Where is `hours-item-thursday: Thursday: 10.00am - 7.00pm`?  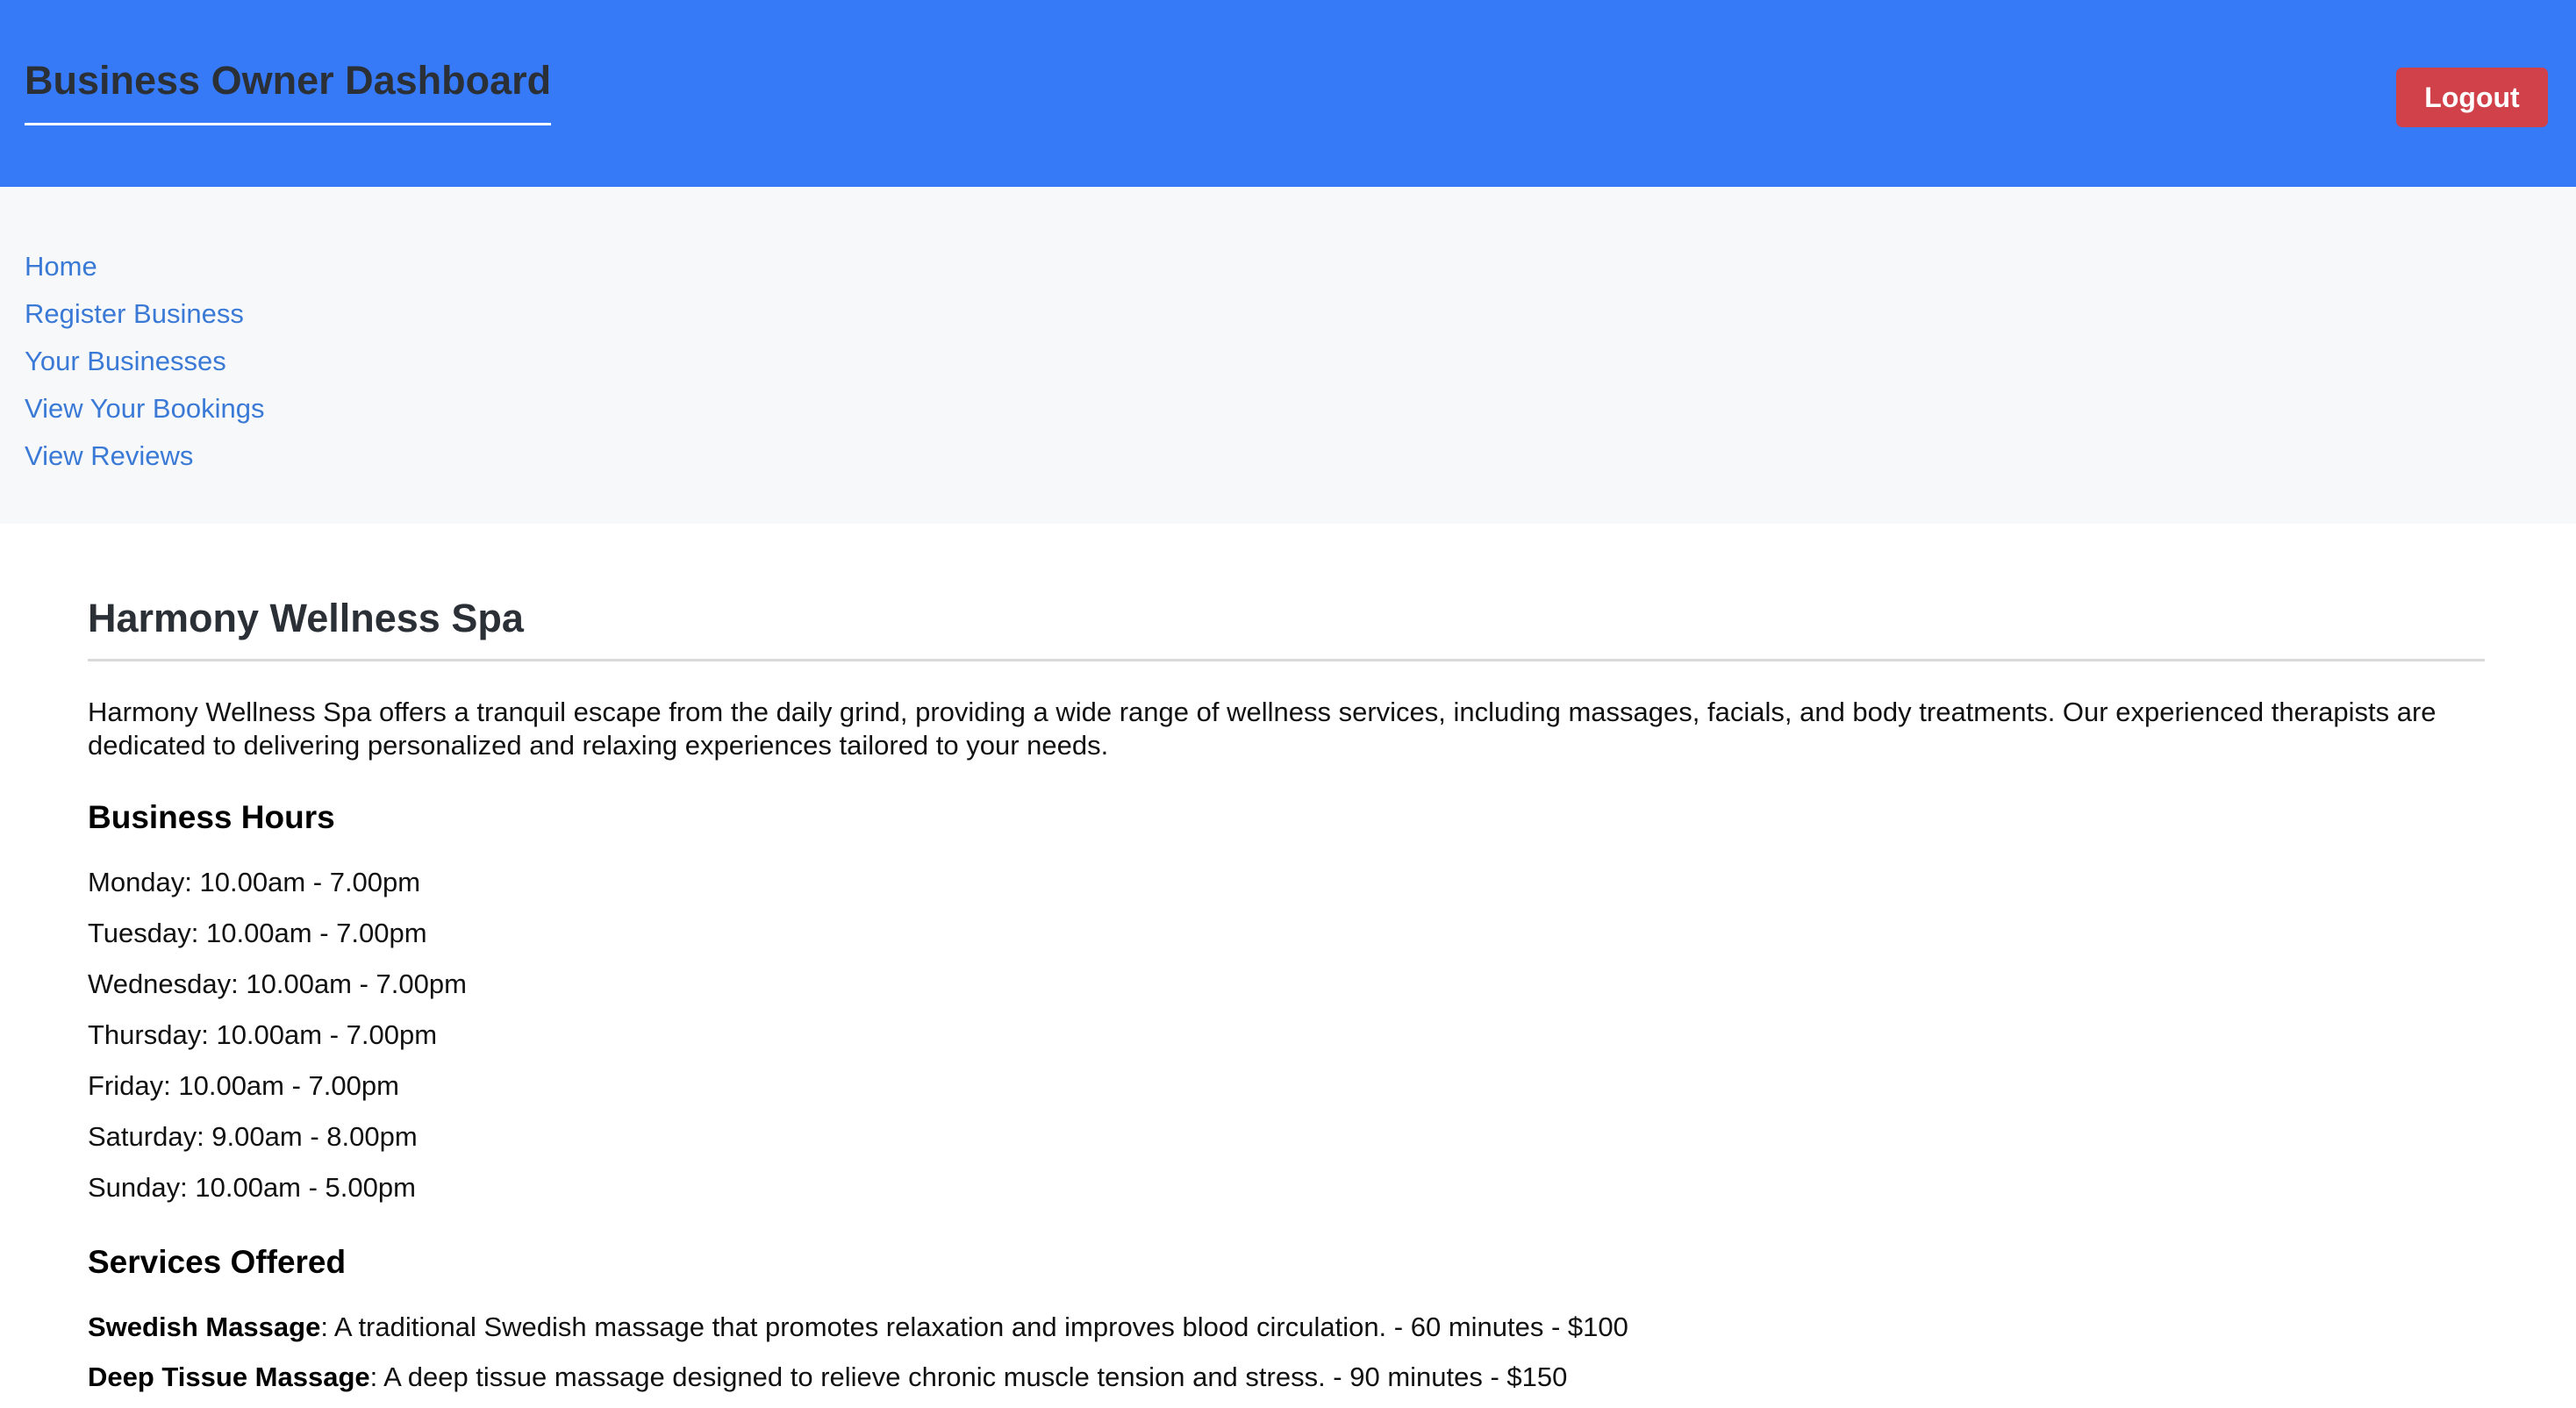
hours-item-thursday: Thursday: 10.00am - 7.00pm is located at coordinates (263, 1034).